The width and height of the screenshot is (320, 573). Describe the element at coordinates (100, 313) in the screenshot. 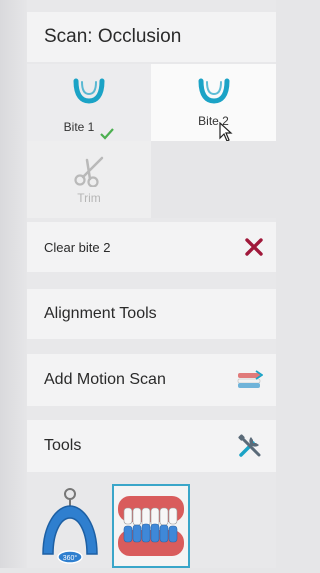

I see `alignment-tools-label: Alignment Tools` at that location.